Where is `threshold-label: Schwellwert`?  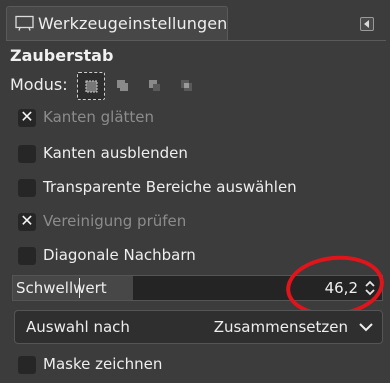
threshold-label: Schwellwert is located at coordinates (61, 288).